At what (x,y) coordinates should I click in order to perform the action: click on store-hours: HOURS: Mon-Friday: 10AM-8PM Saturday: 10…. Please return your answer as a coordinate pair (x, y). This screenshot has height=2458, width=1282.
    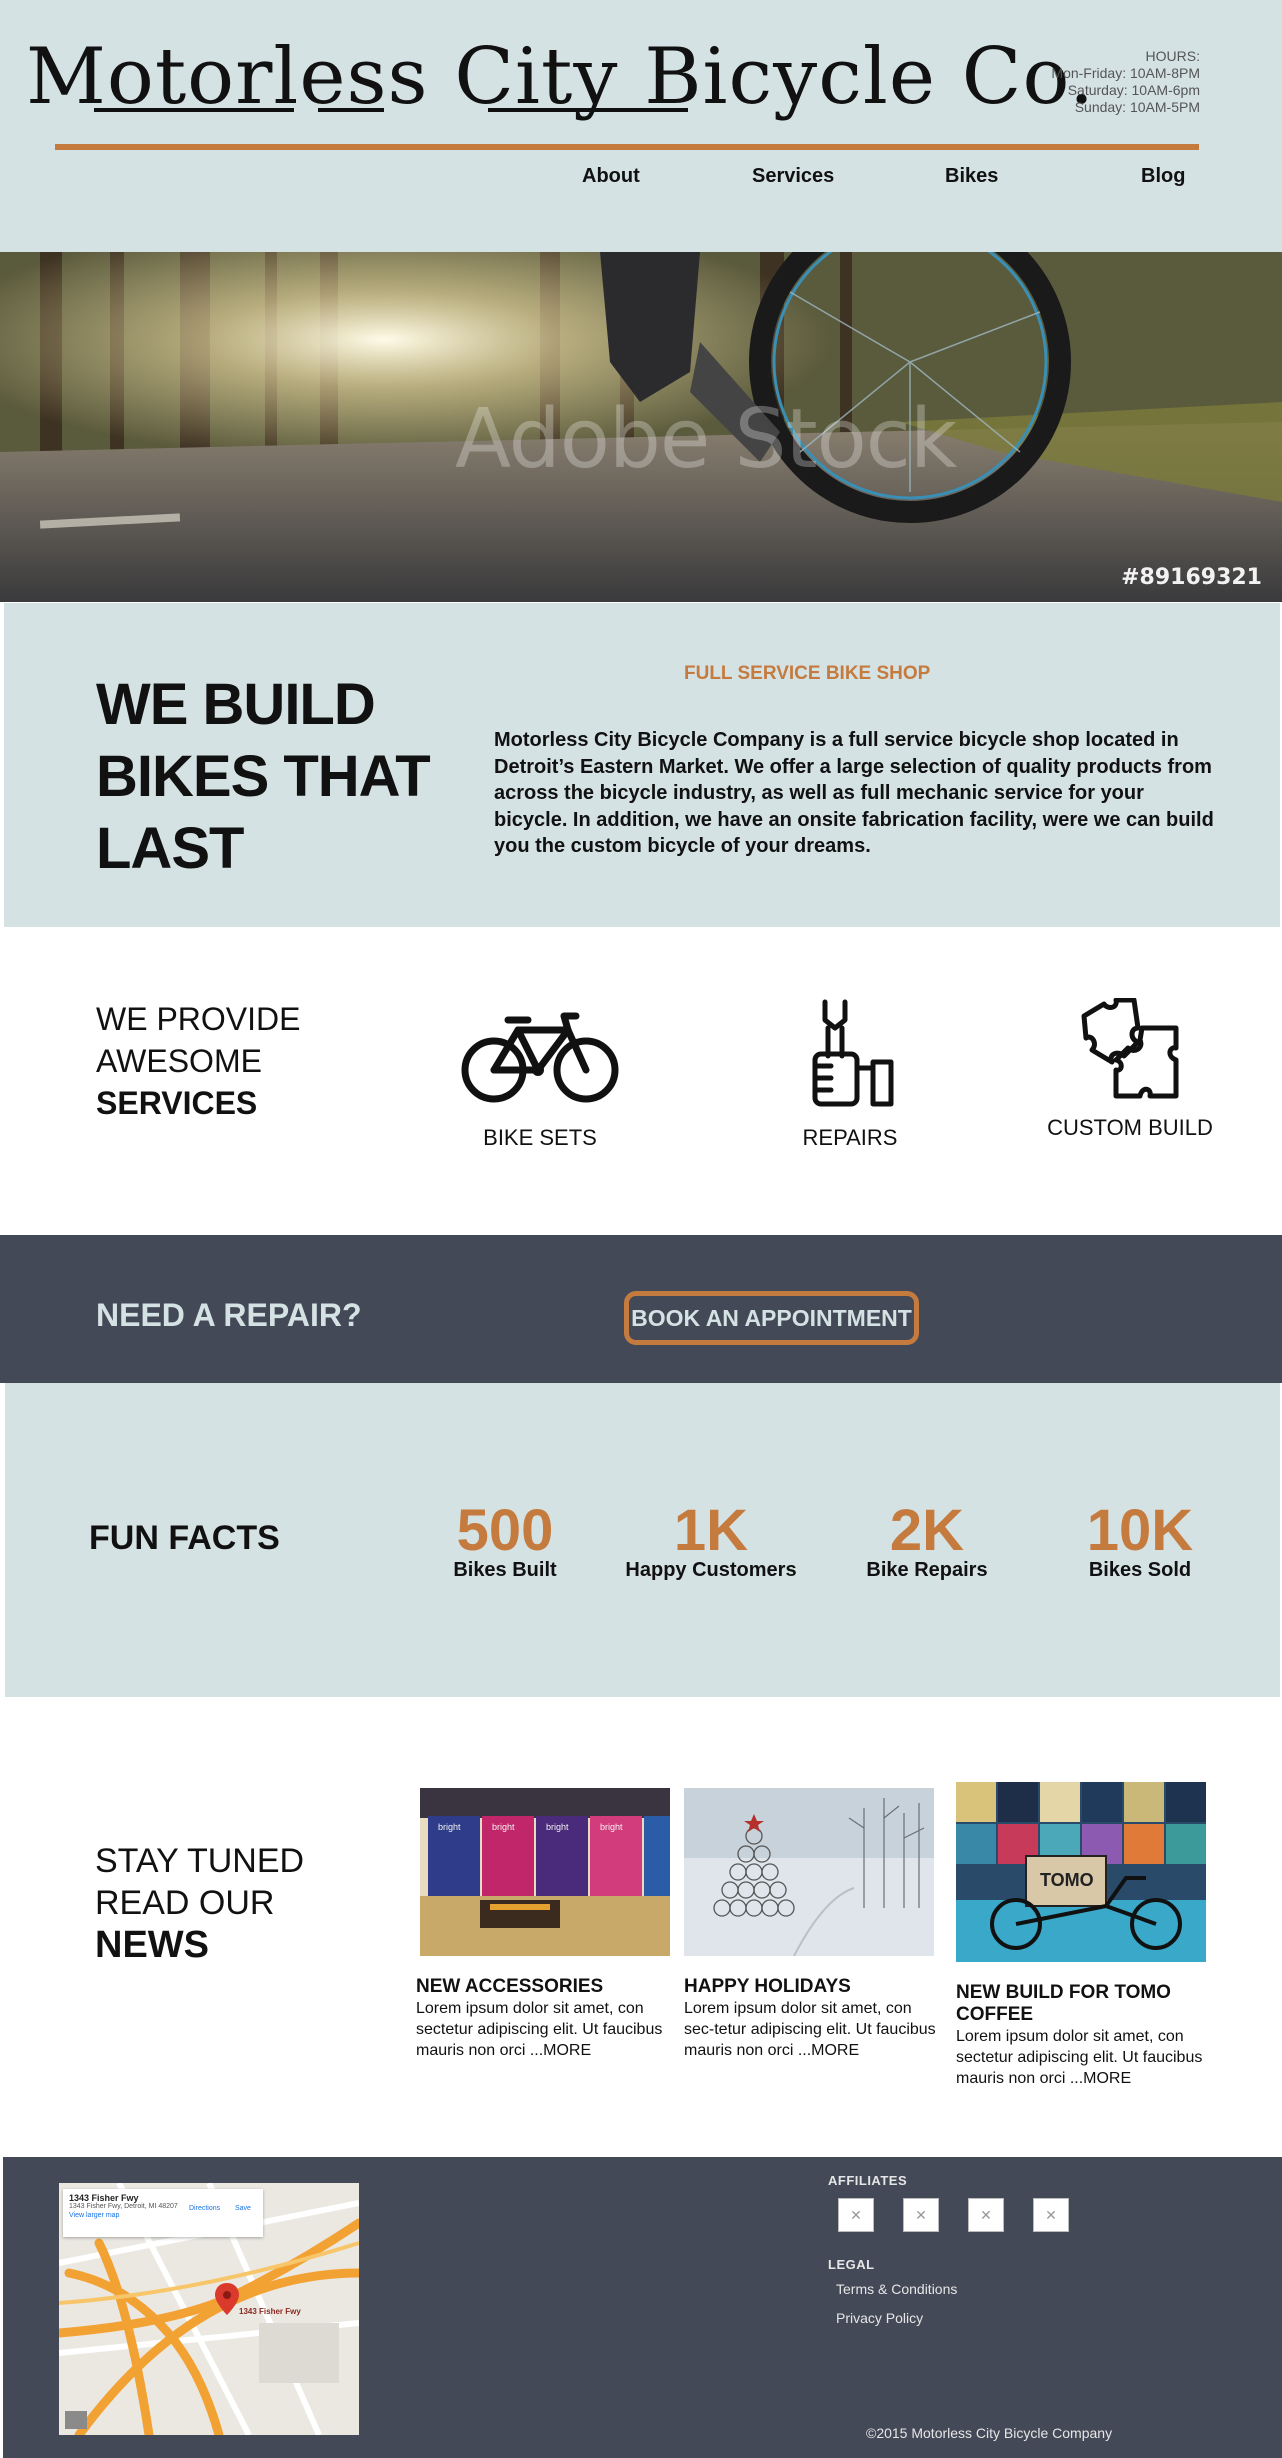
    Looking at the image, I should click on (1125, 82).